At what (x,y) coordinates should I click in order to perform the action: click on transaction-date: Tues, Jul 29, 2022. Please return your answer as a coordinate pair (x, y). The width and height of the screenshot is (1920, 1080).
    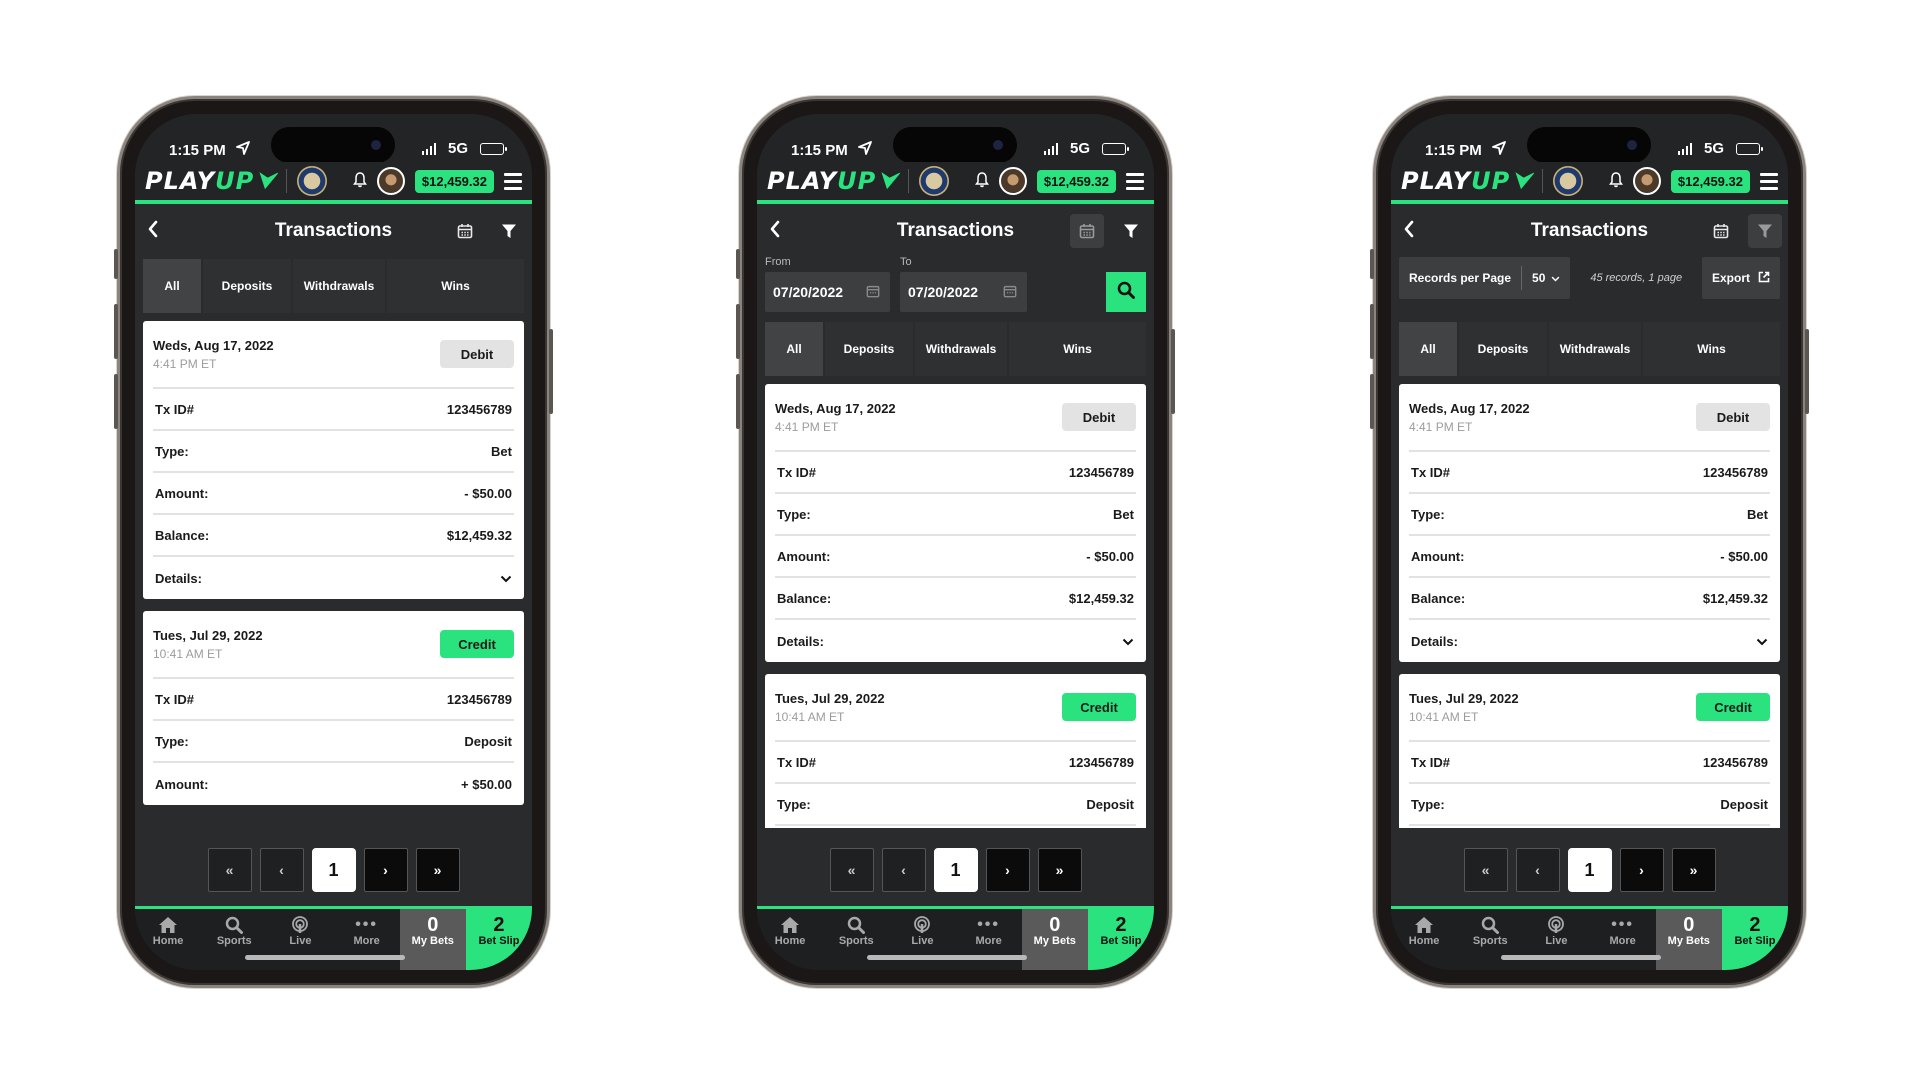
    Looking at the image, I should click on (1464, 698).